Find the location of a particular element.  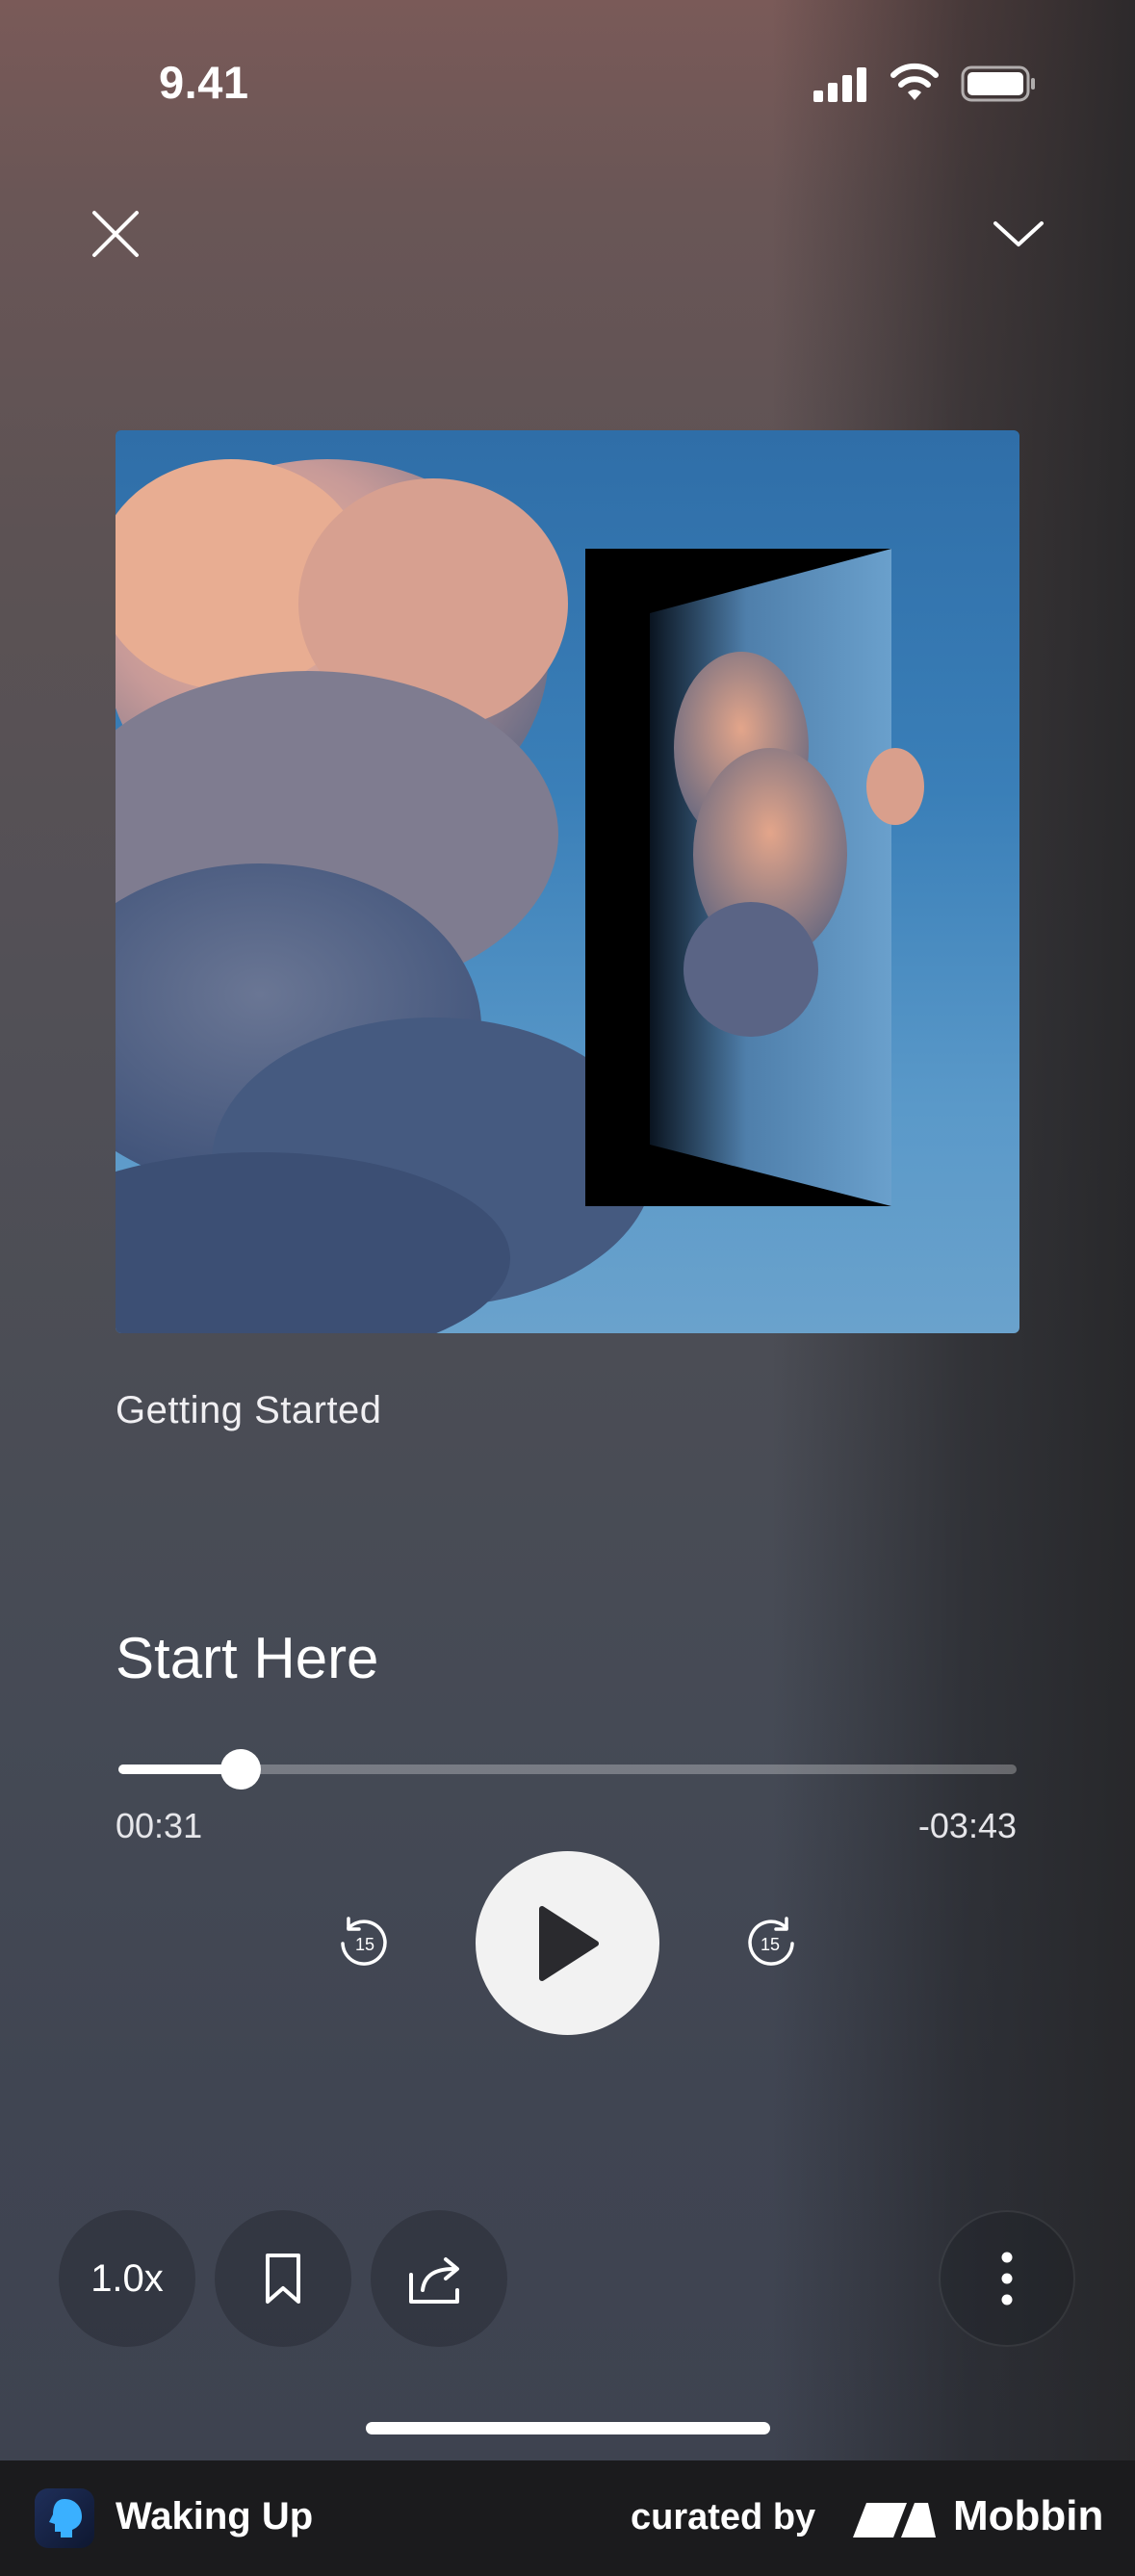

playback-speed-button: 1.0x is located at coordinates (127, 2279).